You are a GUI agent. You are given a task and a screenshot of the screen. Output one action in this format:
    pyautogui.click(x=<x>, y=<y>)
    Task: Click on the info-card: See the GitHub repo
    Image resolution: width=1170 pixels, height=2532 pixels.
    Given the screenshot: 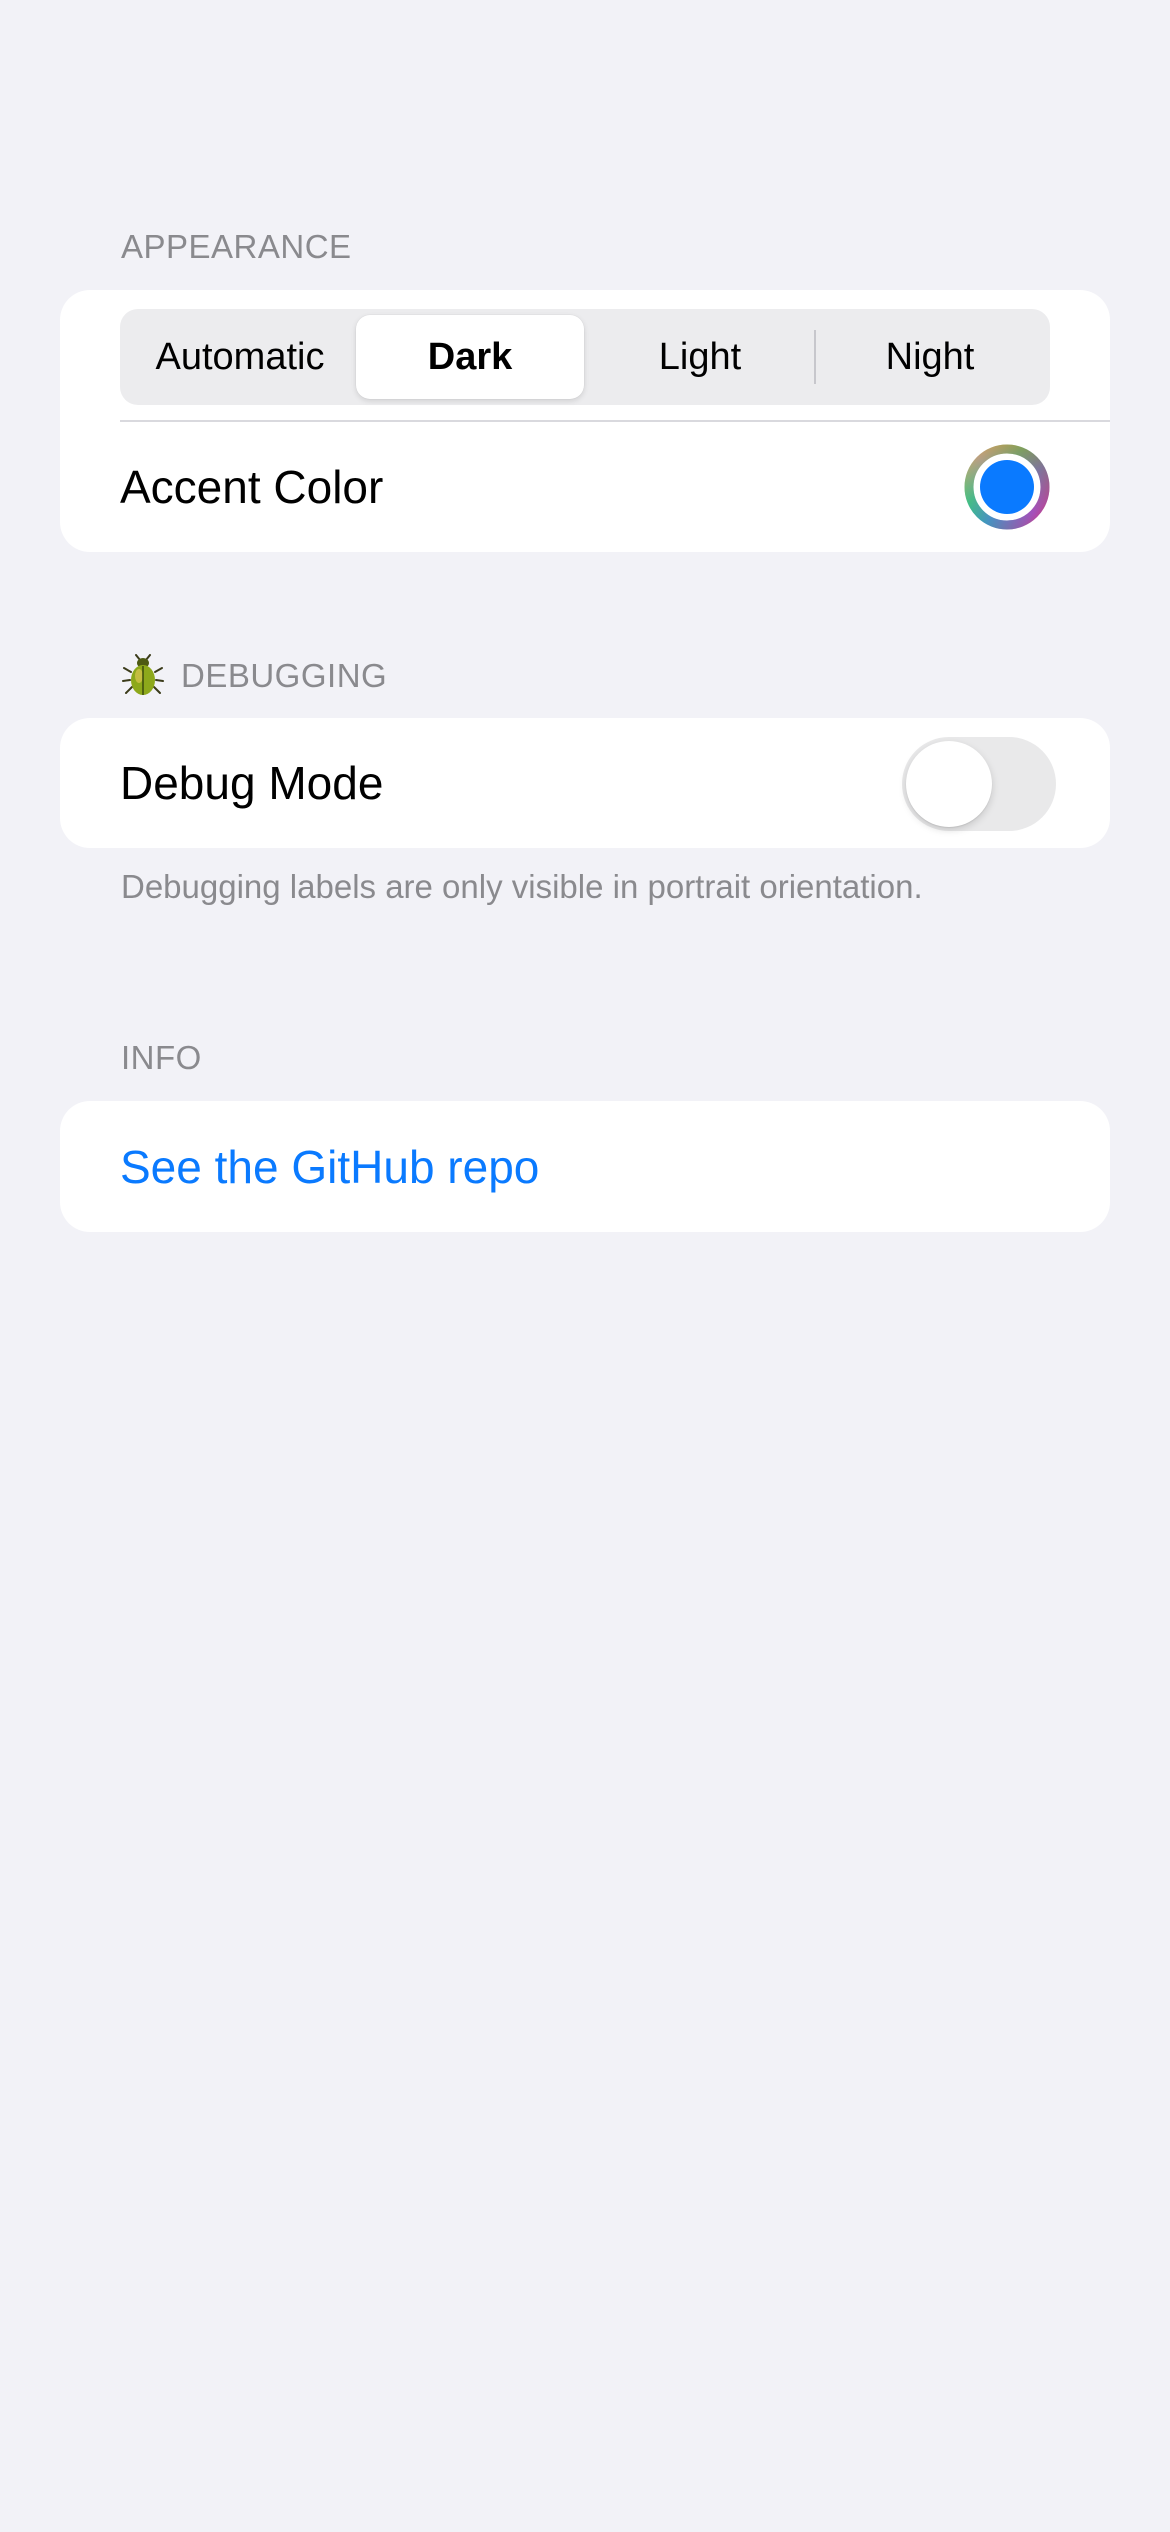 What is the action you would take?
    pyautogui.click(x=585, y=1166)
    